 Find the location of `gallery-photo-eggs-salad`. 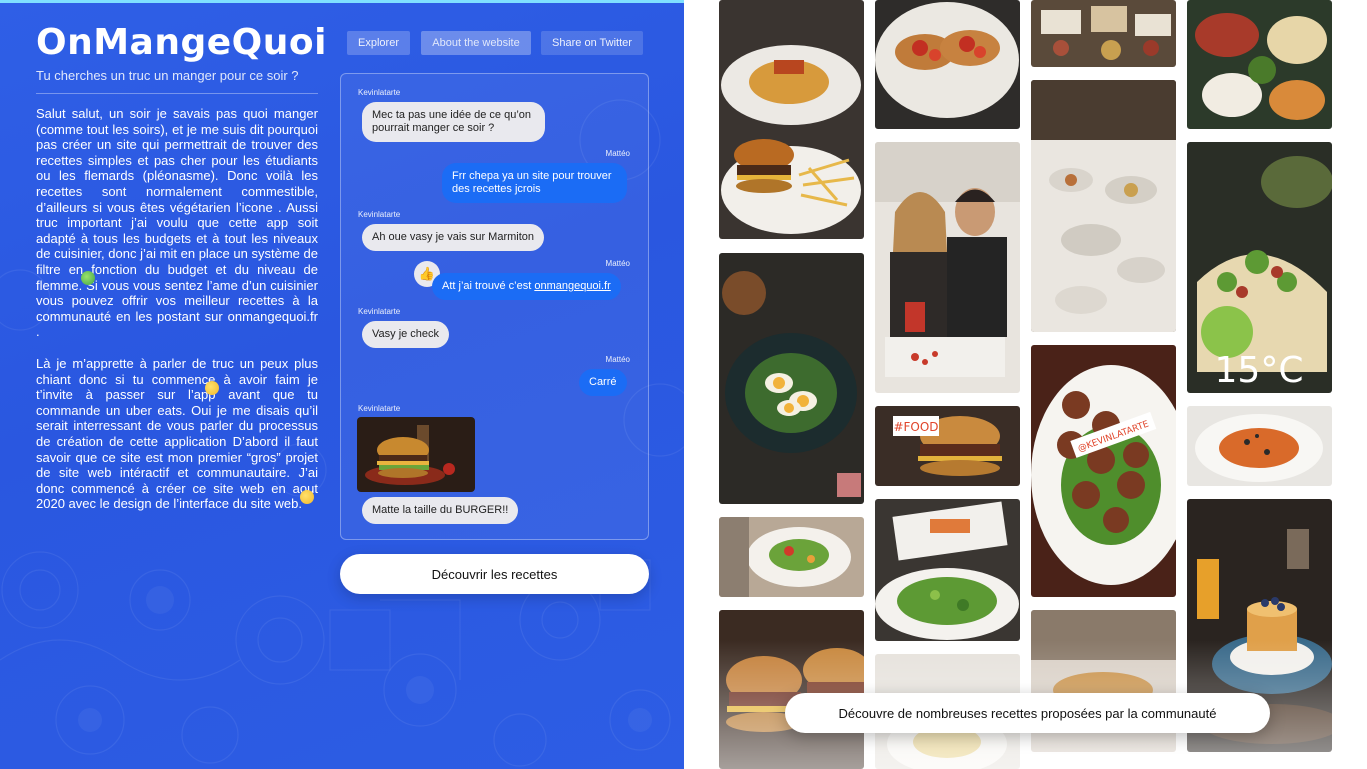

gallery-photo-eggs-salad is located at coordinates (791, 378).